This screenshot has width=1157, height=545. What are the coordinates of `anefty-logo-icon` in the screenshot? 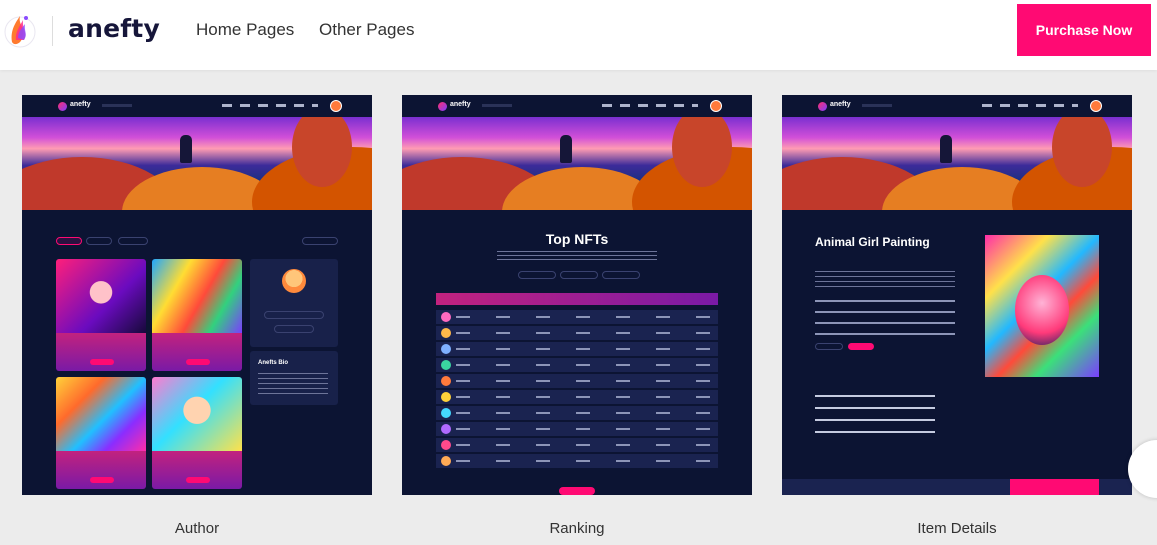 It's located at (21, 32).